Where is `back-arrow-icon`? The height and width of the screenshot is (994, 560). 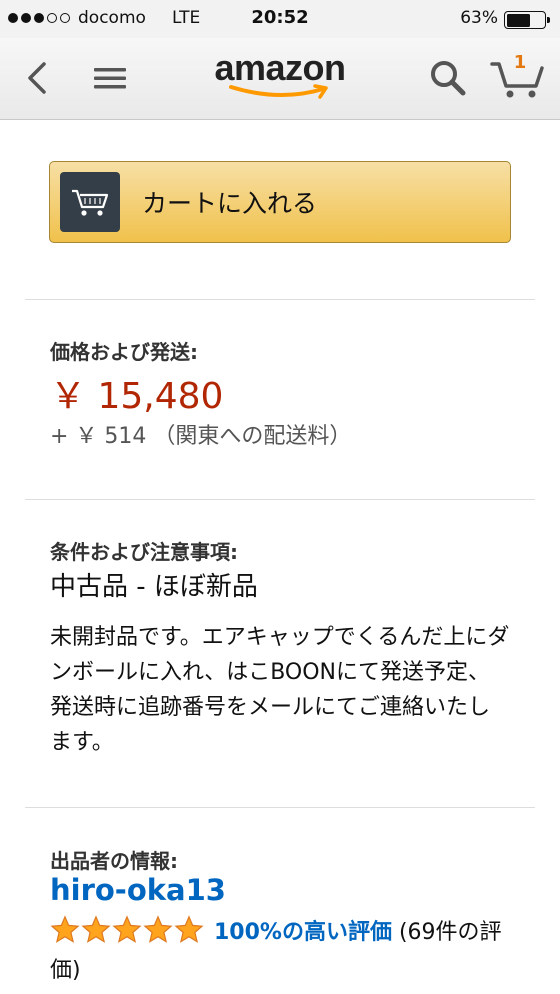
back-arrow-icon is located at coordinates (37, 78).